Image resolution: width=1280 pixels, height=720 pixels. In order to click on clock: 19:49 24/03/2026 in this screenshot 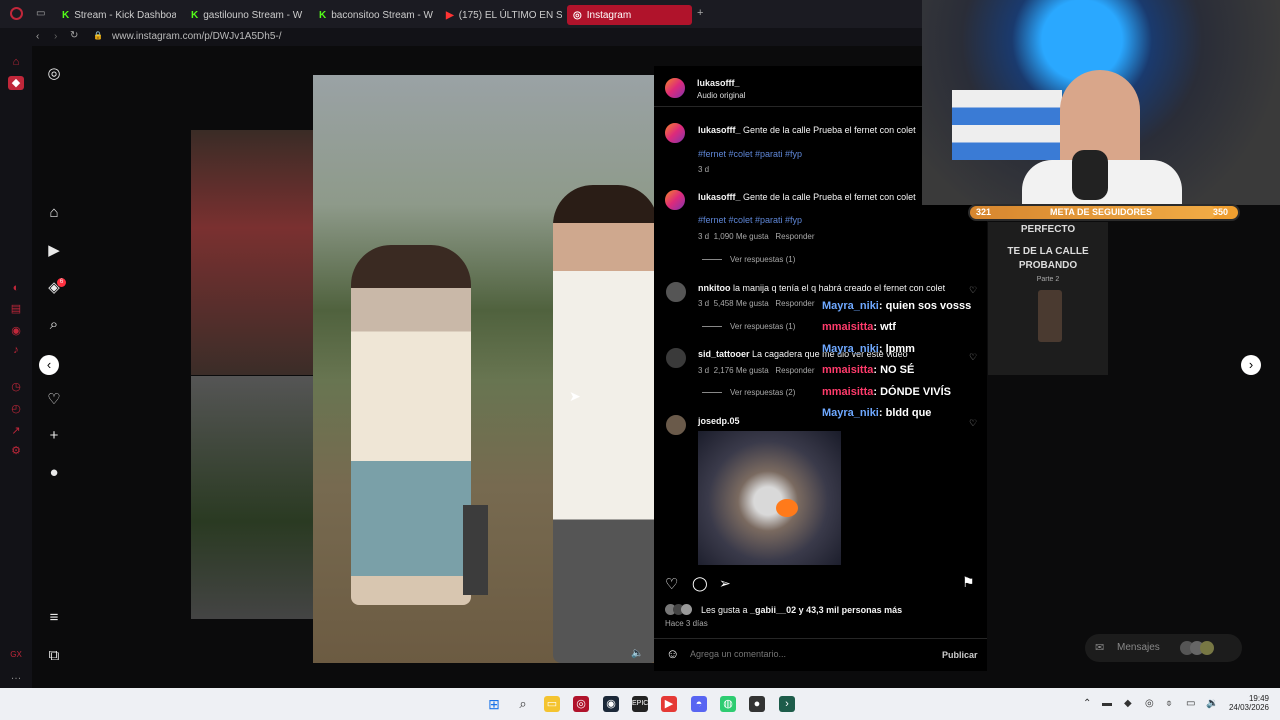, I will do `click(1247, 703)`.